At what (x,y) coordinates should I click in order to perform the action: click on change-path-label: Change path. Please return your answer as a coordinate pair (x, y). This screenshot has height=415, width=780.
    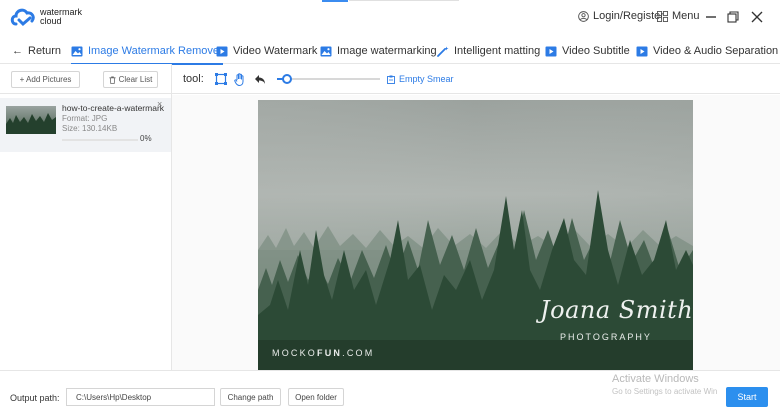
    Looking at the image, I should click on (250, 397).